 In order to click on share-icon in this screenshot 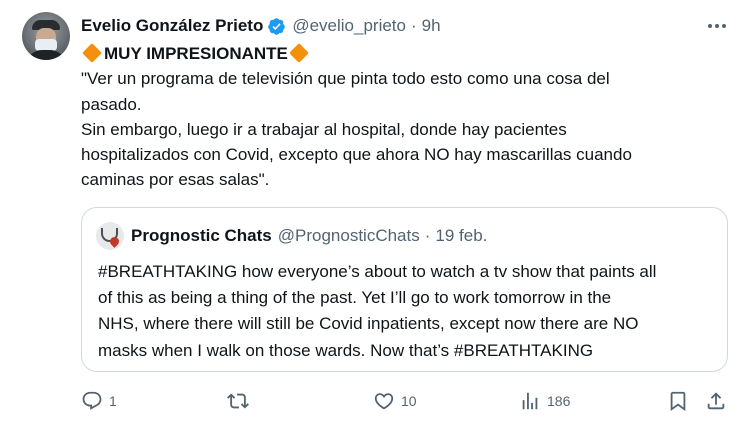, I will do `click(716, 401)`.